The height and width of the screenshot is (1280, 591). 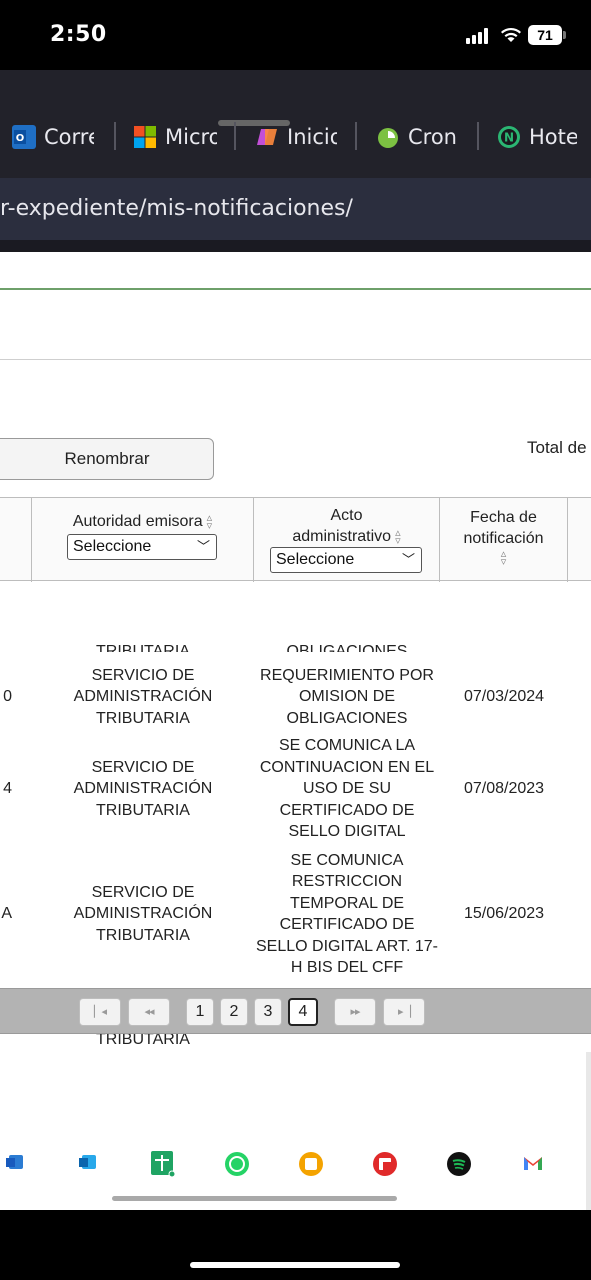 I want to click on prev-page-button: ◂◂, so click(x=149, y=1012).